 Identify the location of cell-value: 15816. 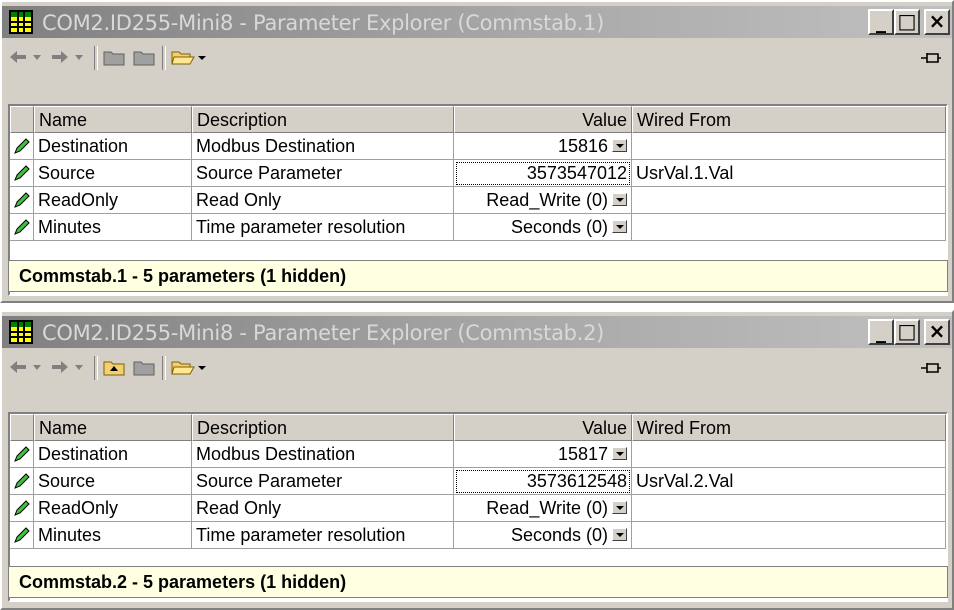
(543, 146).